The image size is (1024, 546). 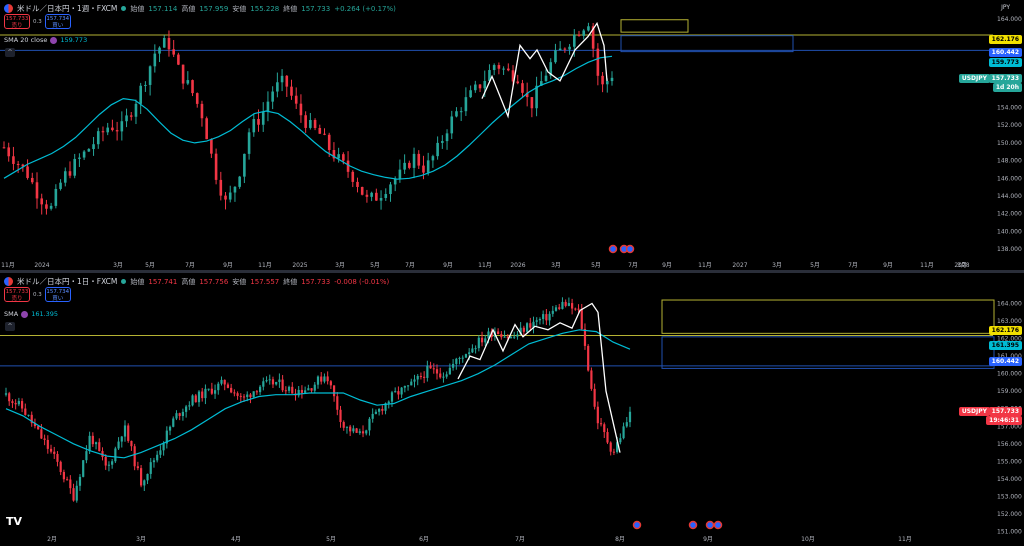 What do you see at coordinates (31, 314) in the screenshot?
I see `sma-indicator-legend: SMA 161.395` at bounding box center [31, 314].